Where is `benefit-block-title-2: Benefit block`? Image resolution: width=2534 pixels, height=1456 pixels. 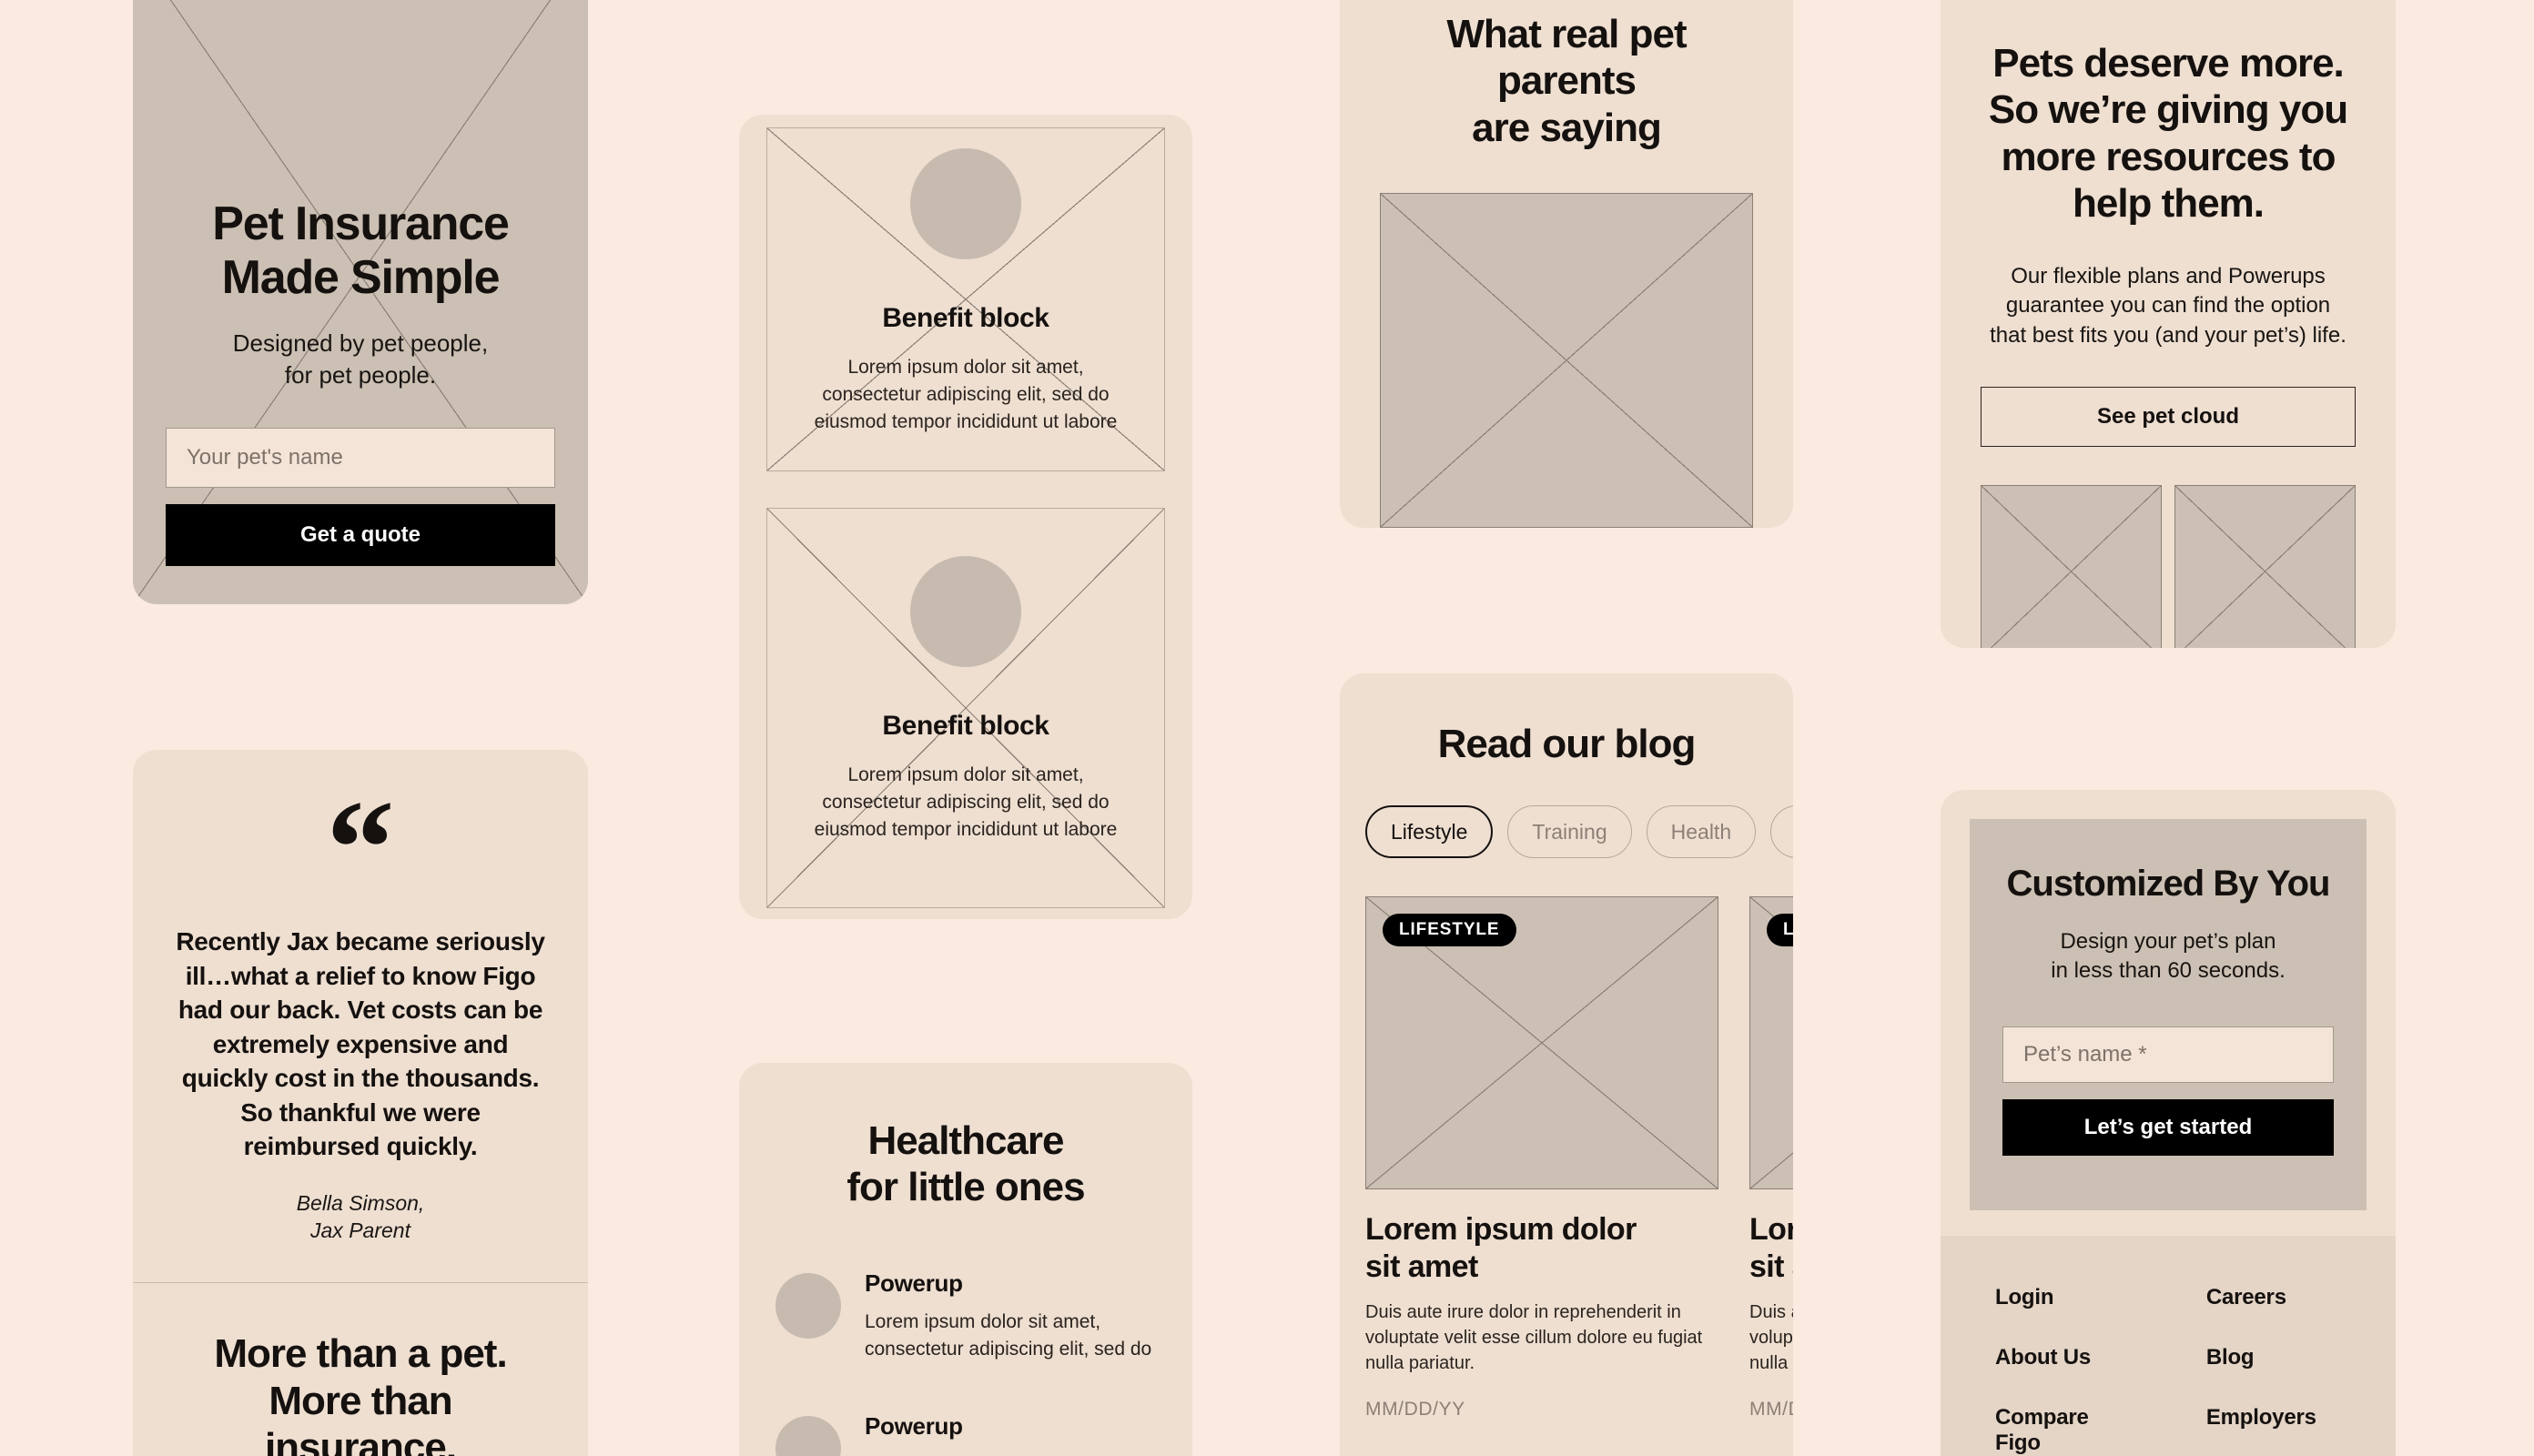 benefit-block-title-2: Benefit block is located at coordinates (965, 726).